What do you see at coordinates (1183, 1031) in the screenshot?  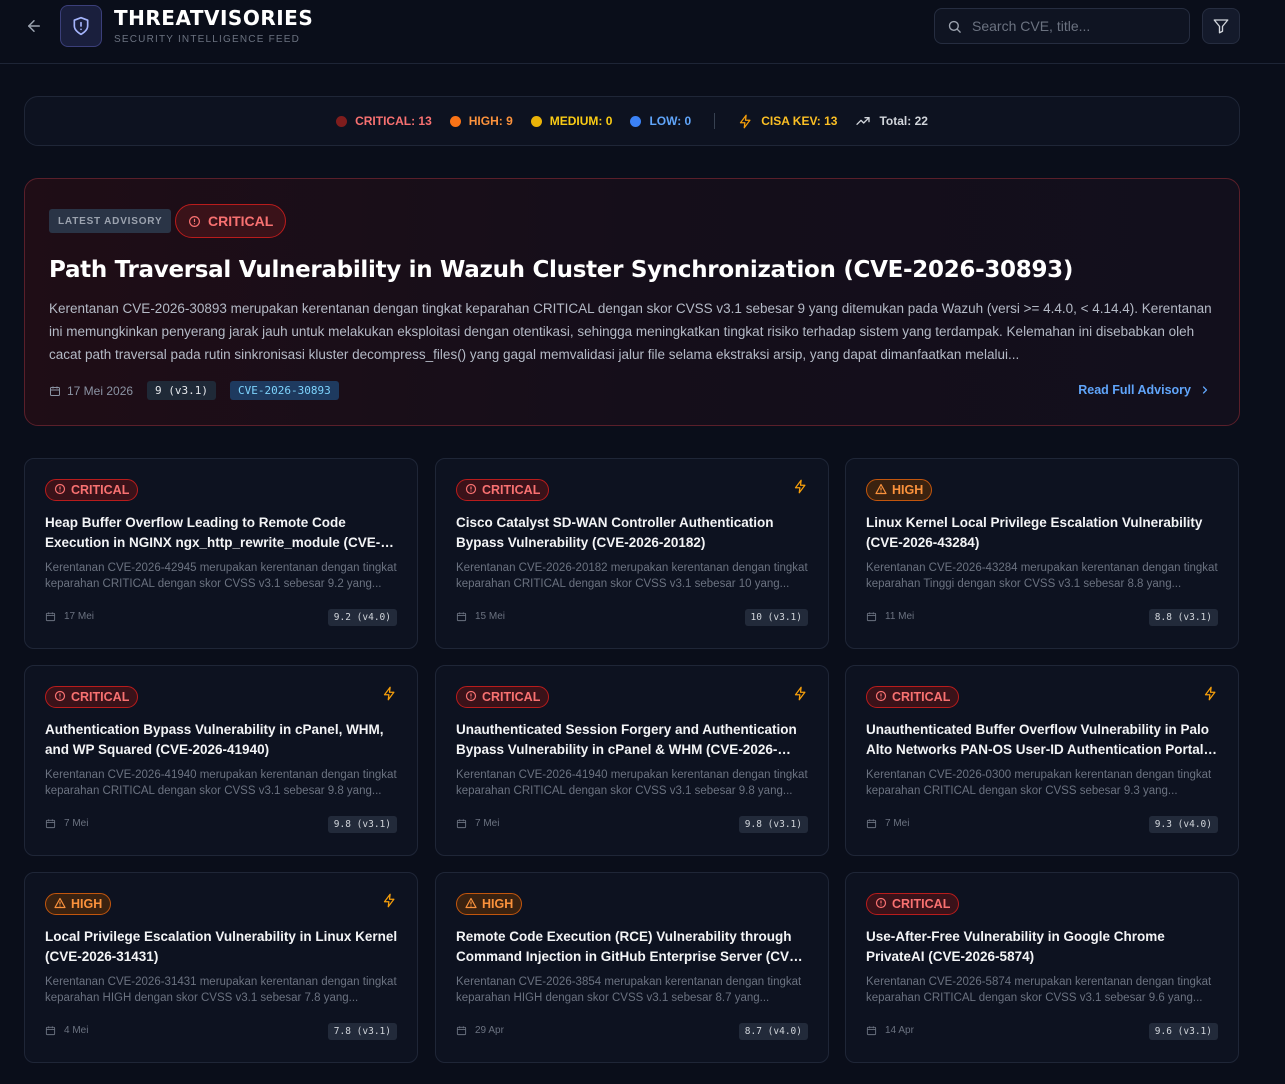 I see `cvss-score-chip: 9.6 (v3.1)` at bounding box center [1183, 1031].